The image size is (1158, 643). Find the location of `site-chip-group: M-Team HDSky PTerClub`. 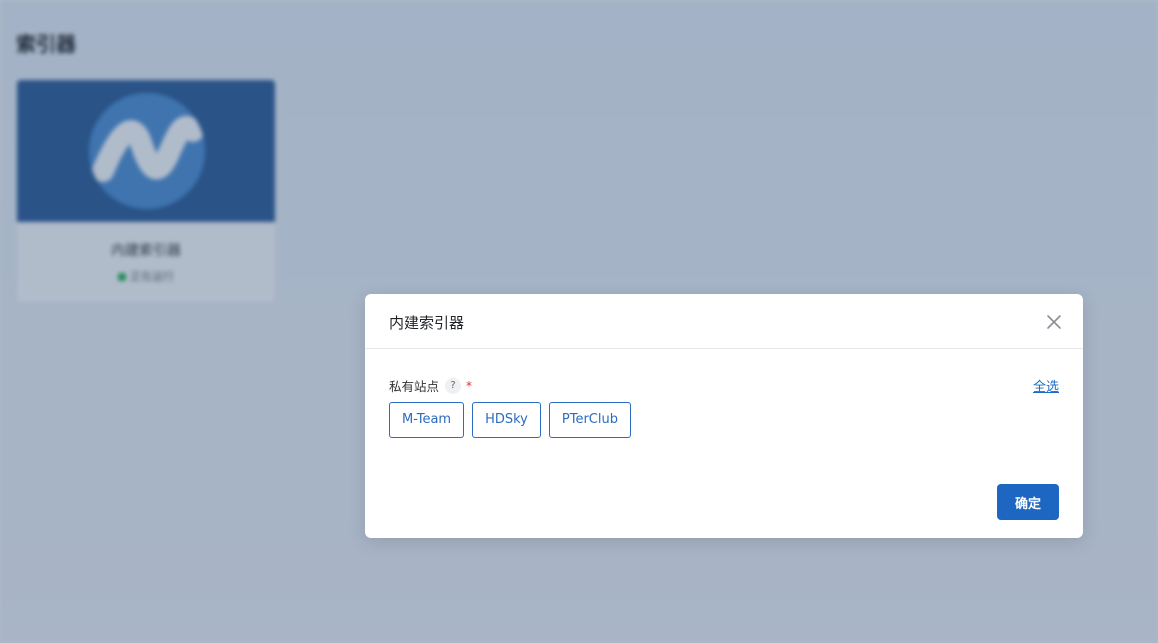

site-chip-group: M-Team HDSky PTerClub is located at coordinates (510, 420).